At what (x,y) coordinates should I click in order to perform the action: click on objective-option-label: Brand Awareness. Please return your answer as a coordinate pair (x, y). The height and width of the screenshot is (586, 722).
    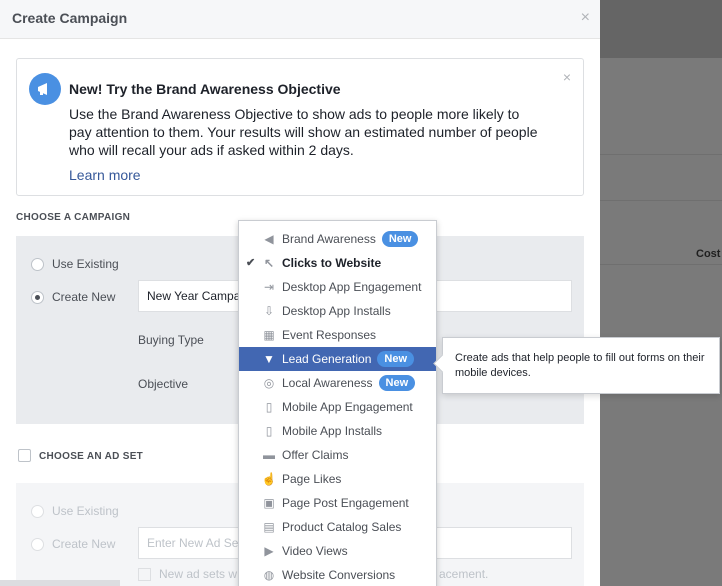
    Looking at the image, I should click on (329, 239).